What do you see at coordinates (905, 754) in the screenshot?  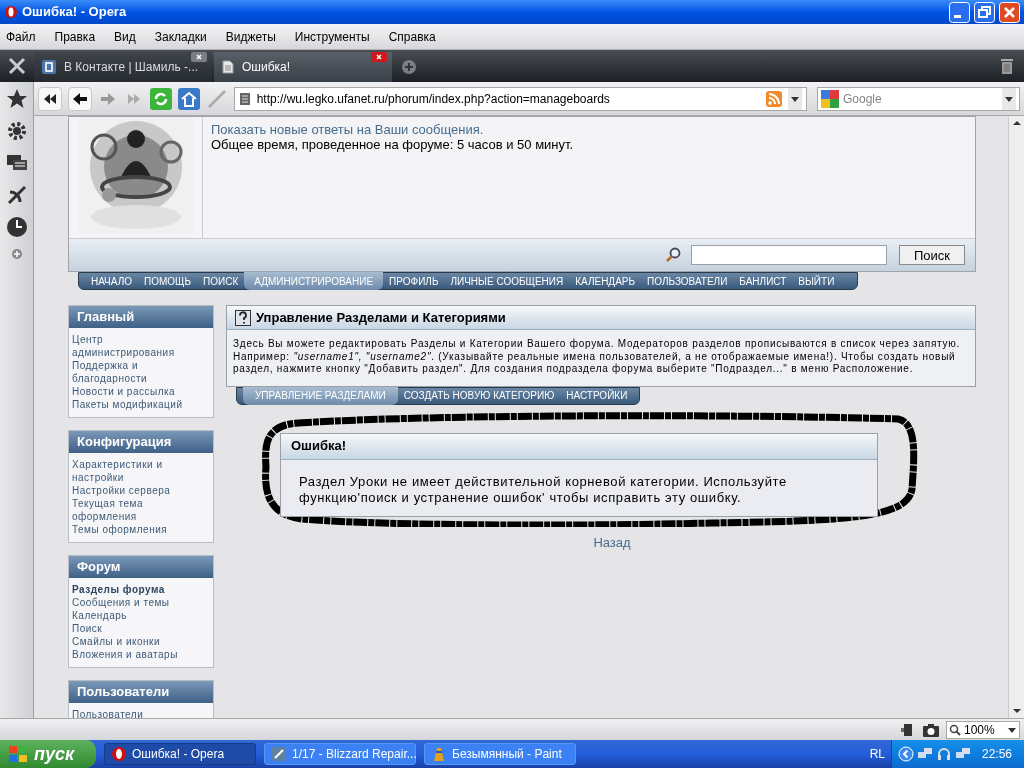 I see `expand-tray-icon` at bounding box center [905, 754].